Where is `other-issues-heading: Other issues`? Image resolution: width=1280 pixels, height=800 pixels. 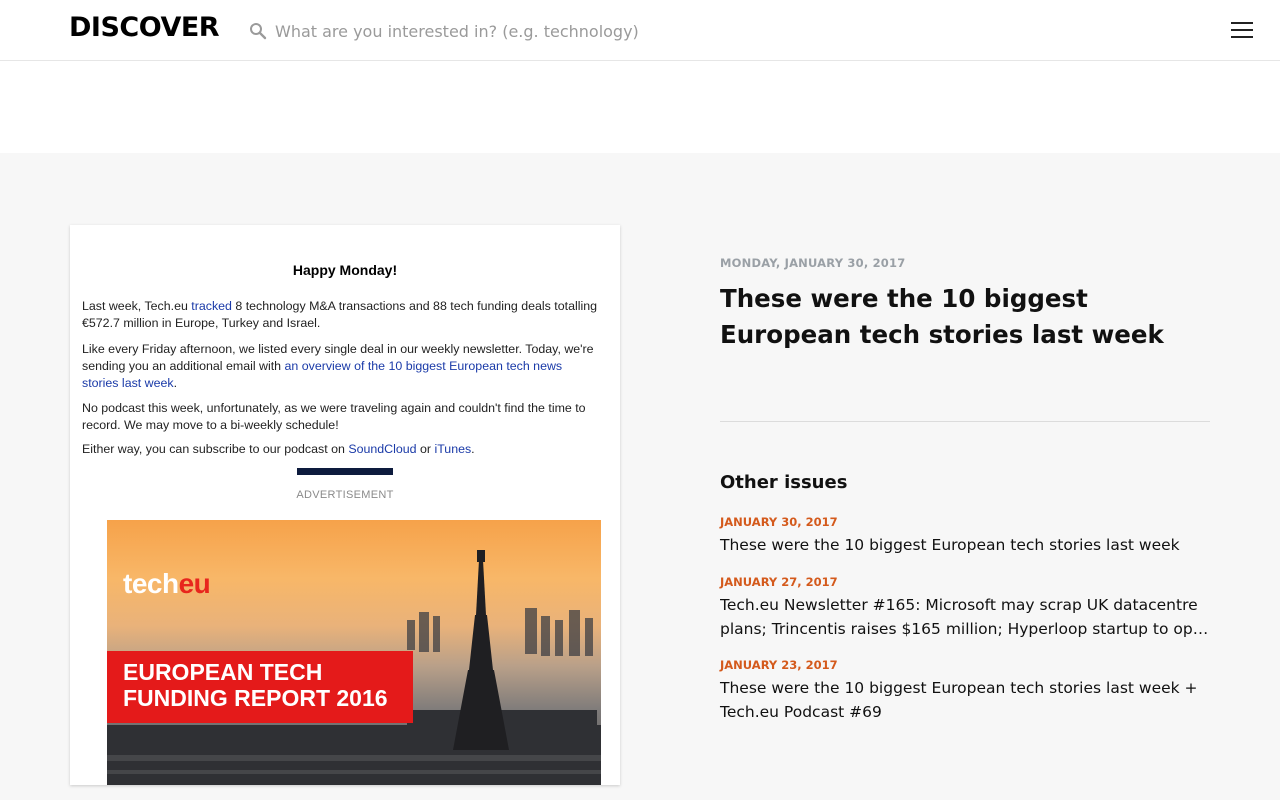 other-issues-heading: Other issues is located at coordinates (784, 482).